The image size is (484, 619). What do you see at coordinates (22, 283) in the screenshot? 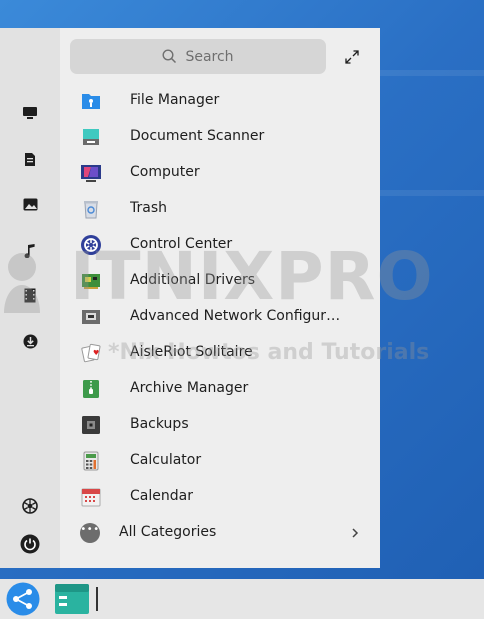
I see `watermark-logo` at bounding box center [22, 283].